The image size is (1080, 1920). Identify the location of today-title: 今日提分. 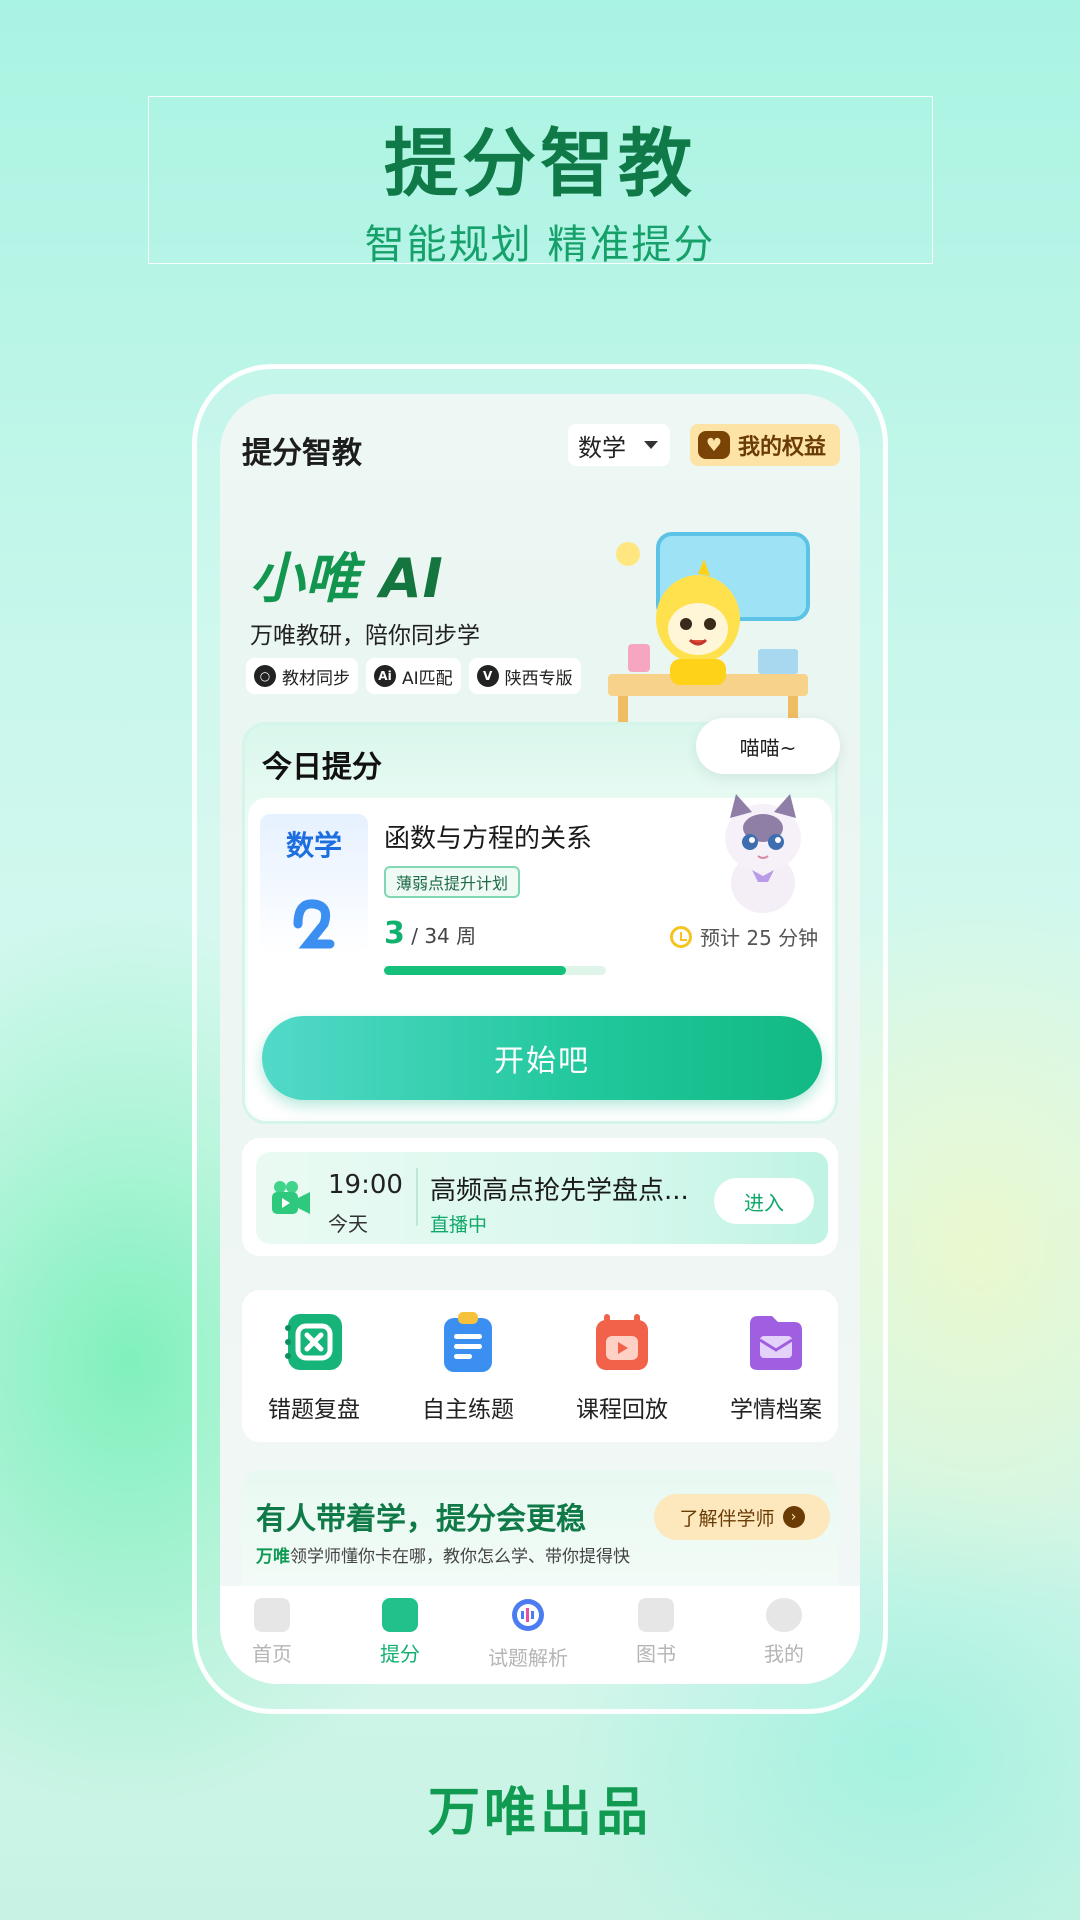
(322, 767).